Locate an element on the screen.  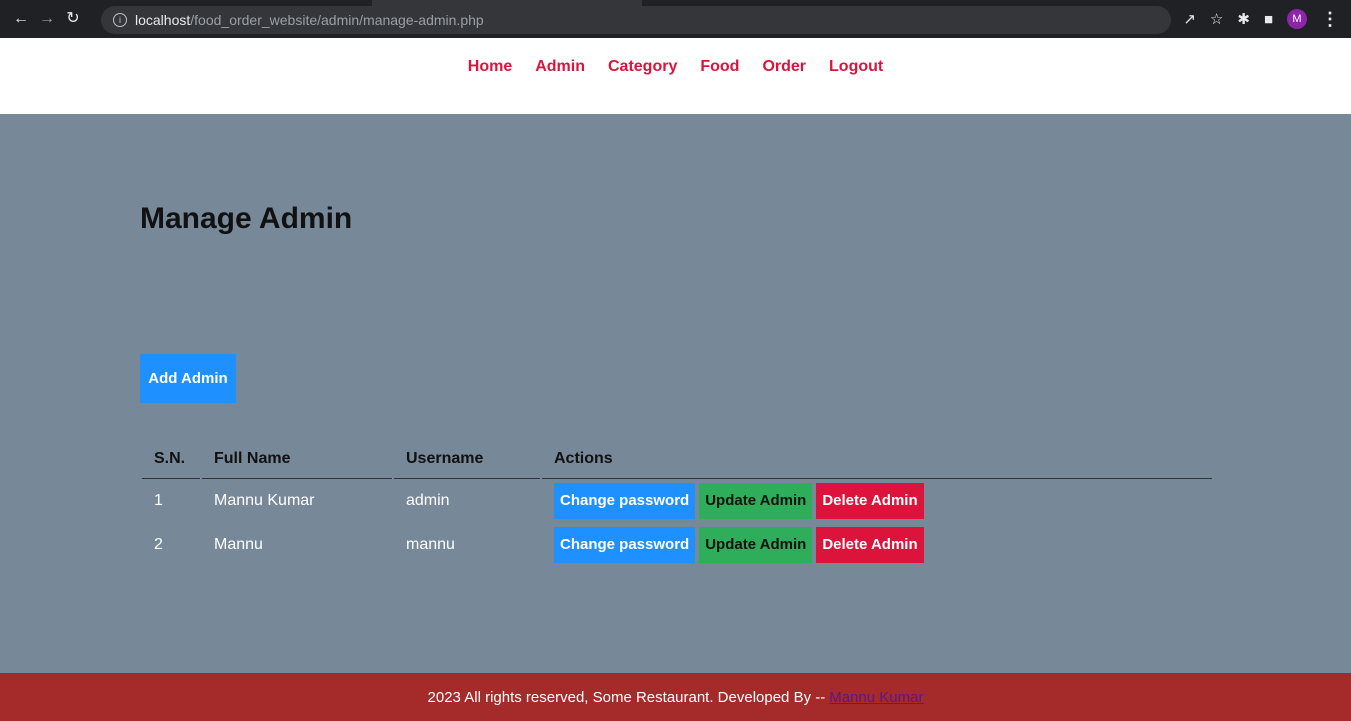
nav-link-logout: Logout is located at coordinates (856, 66).